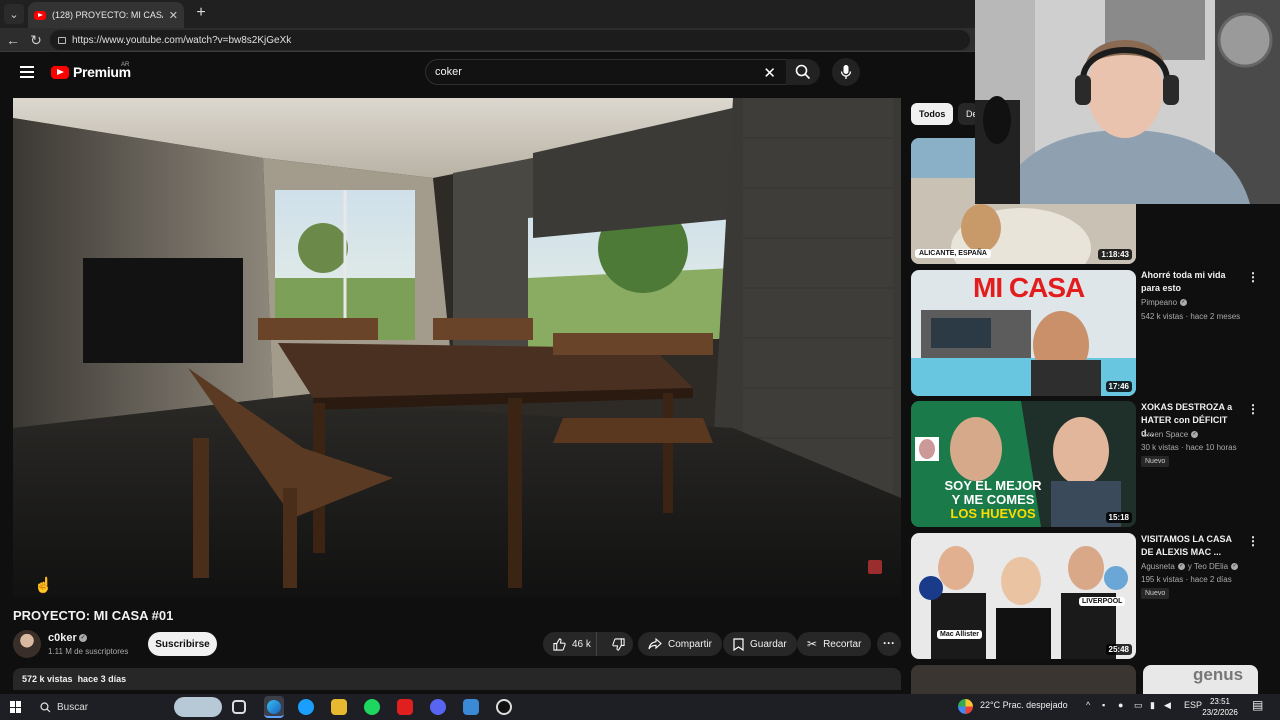 This screenshot has height=720, width=1280. What do you see at coordinates (965, 706) in the screenshot?
I see `weather-icon` at bounding box center [965, 706].